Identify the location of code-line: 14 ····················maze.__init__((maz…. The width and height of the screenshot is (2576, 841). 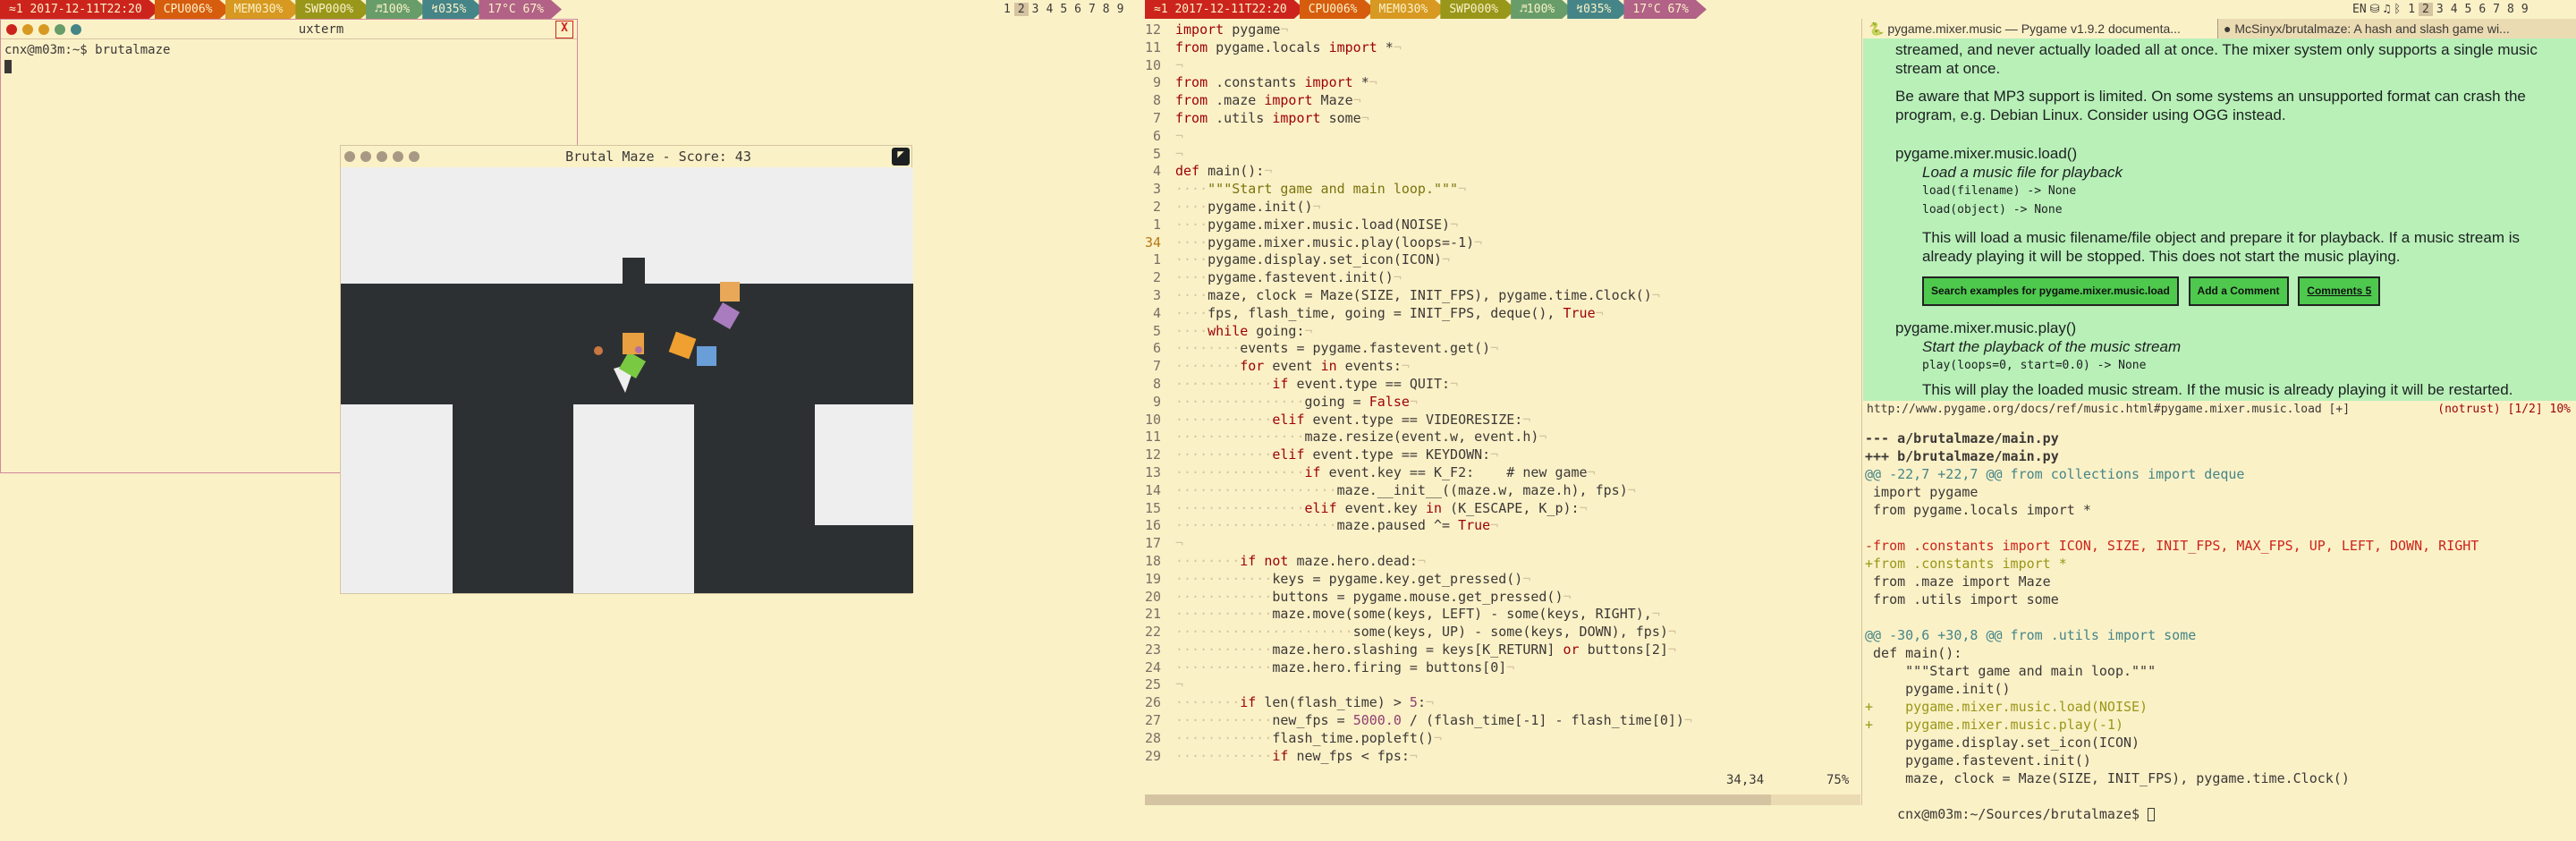
(1503, 491).